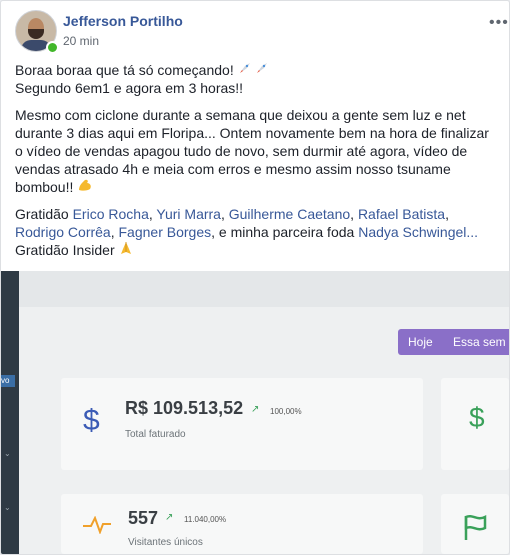 The width and height of the screenshot is (510, 555). I want to click on filter-this-week: Essa sem, so click(479, 342).